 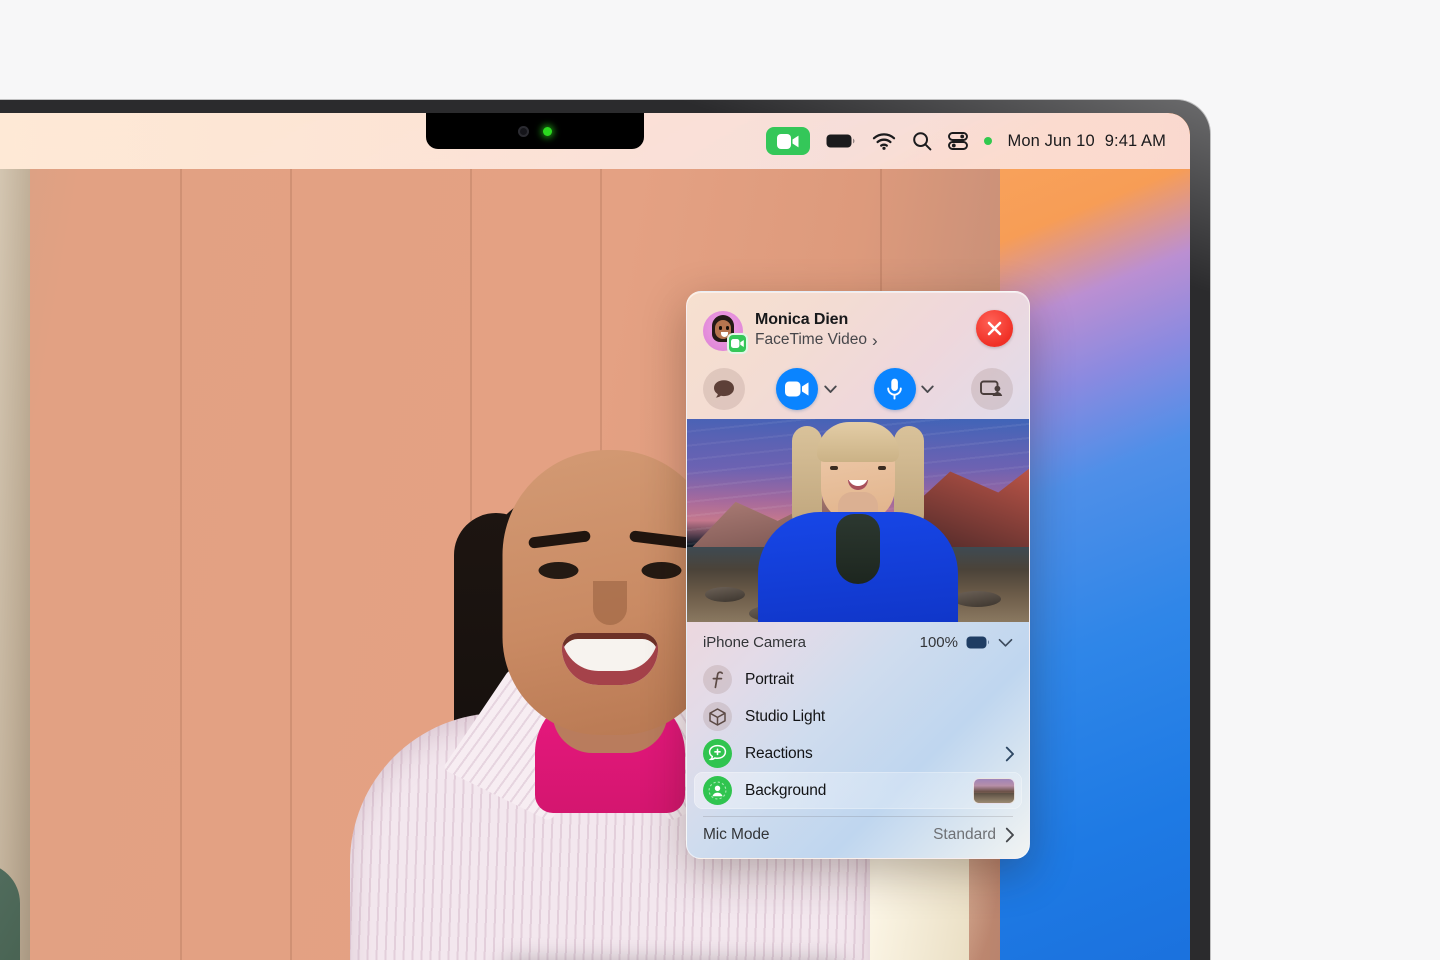 What do you see at coordinates (964, 834) in the screenshot?
I see `mic-mode-value: Standard` at bounding box center [964, 834].